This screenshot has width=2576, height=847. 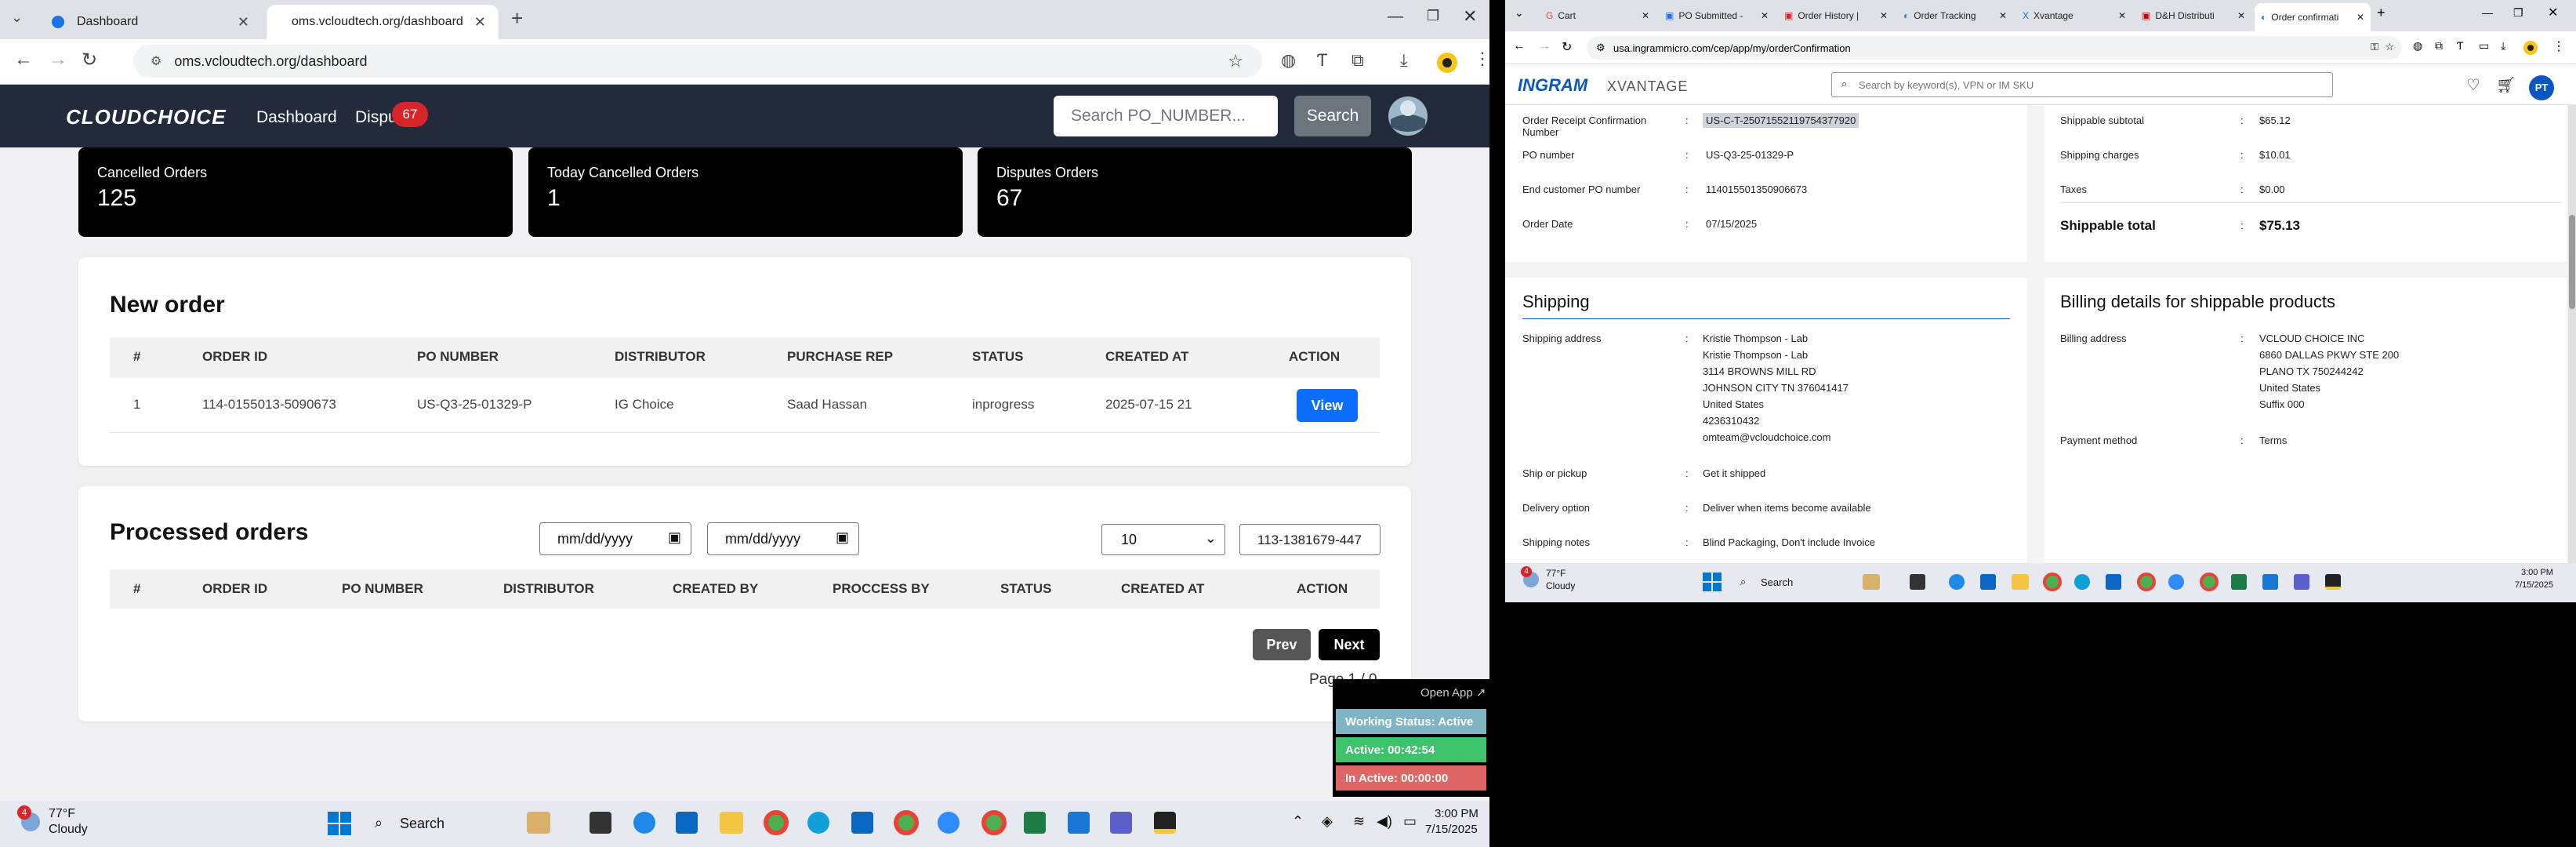 What do you see at coordinates (1955, 15) in the screenshot?
I see `rtab-order-tracking: ◐ Order Tracking ✕` at bounding box center [1955, 15].